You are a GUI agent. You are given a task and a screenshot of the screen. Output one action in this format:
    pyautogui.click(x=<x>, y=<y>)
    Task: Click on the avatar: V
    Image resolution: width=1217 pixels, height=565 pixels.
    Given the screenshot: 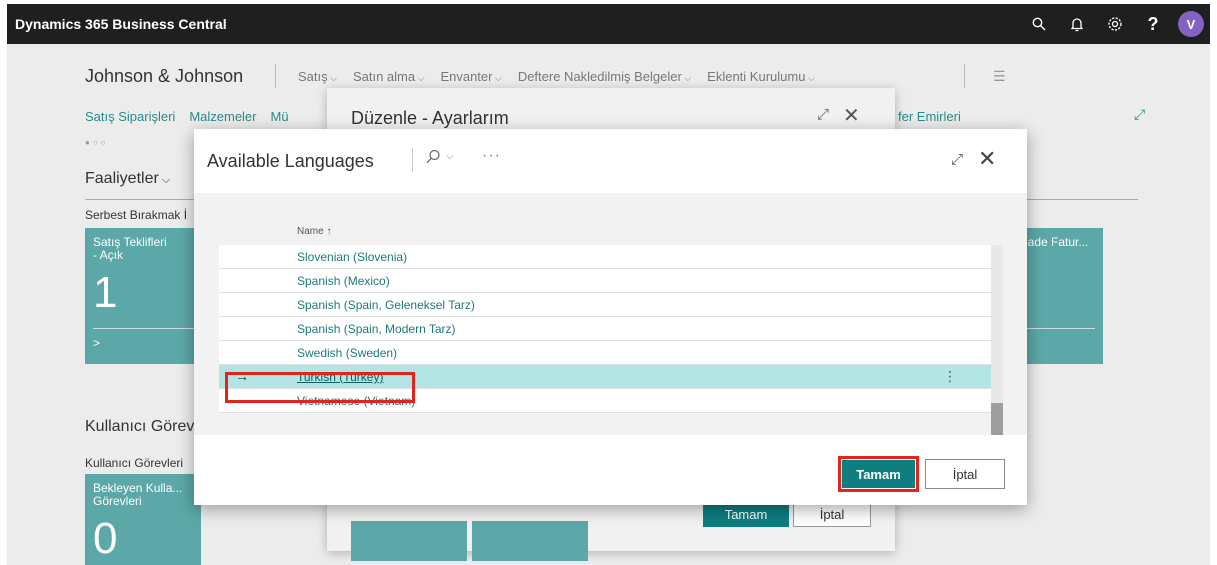 What is the action you would take?
    pyautogui.click(x=1191, y=24)
    